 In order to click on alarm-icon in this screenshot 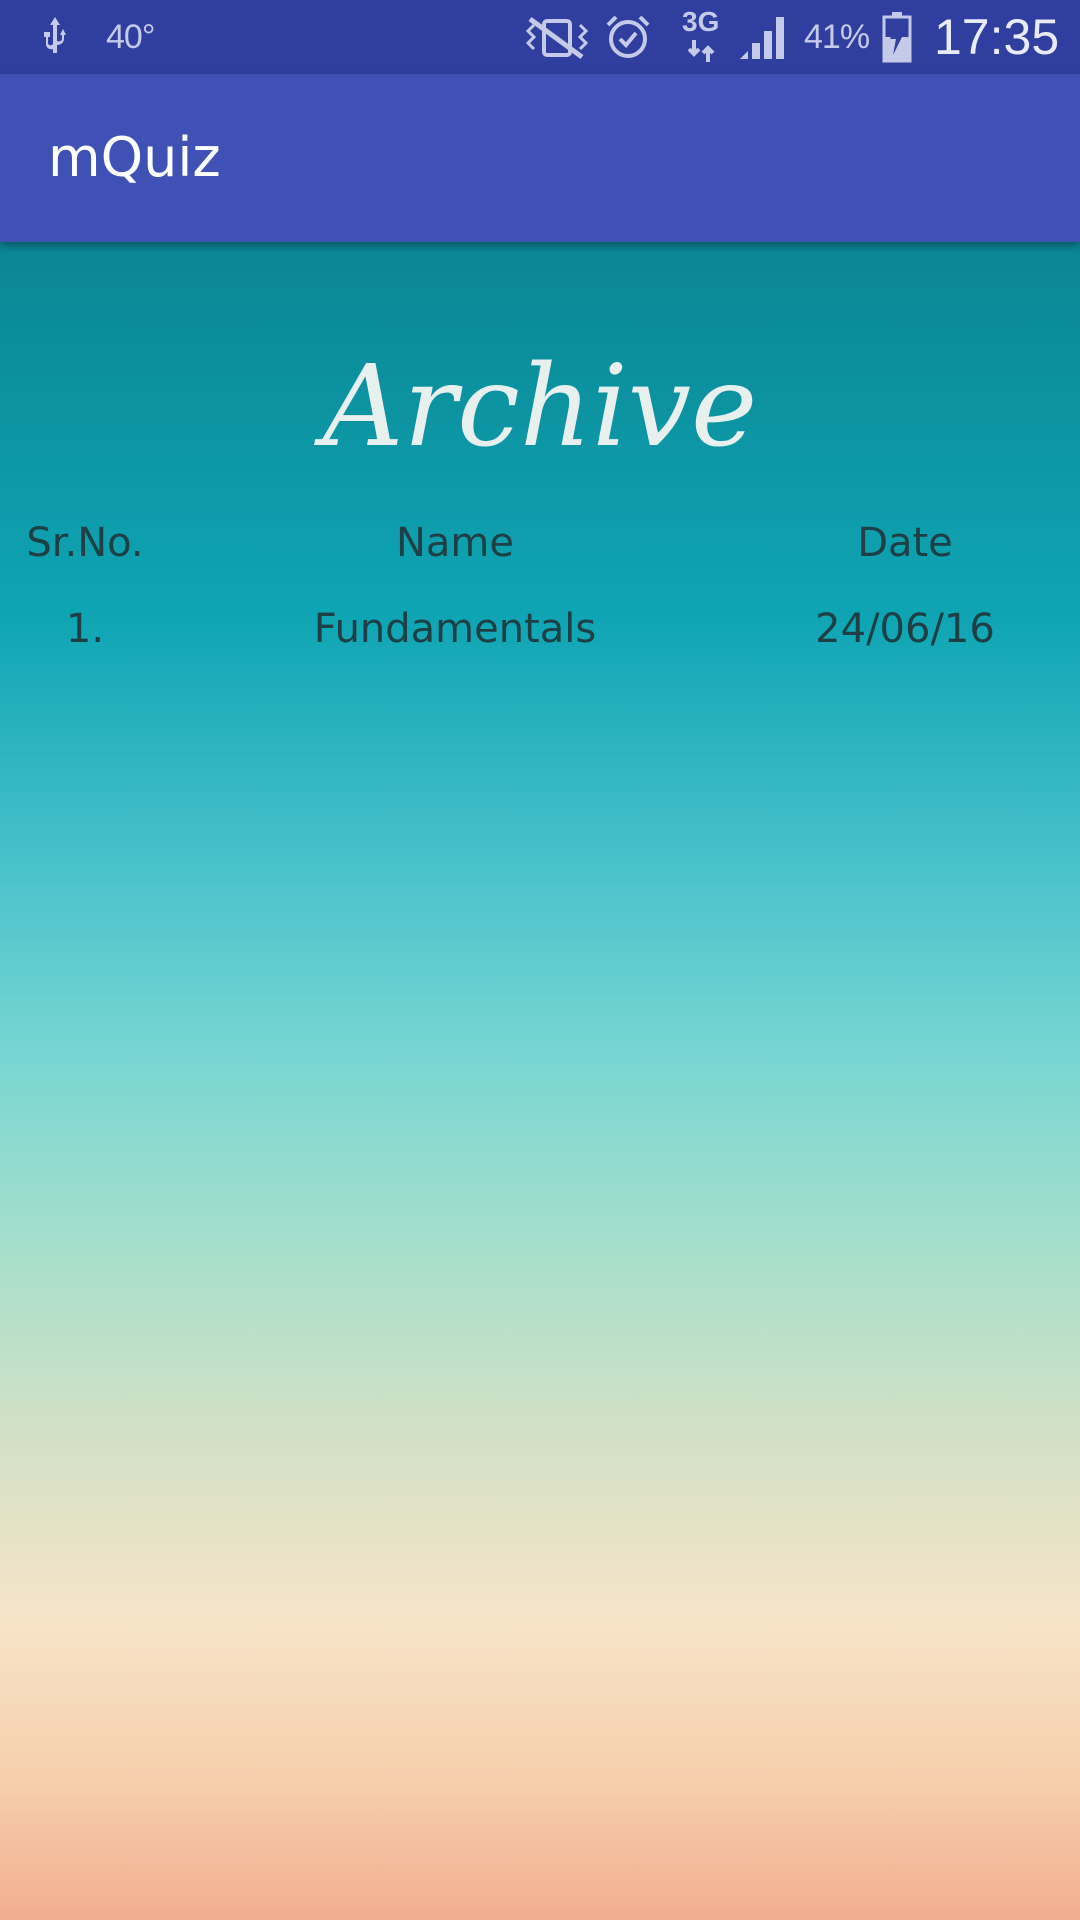, I will do `click(628, 37)`.